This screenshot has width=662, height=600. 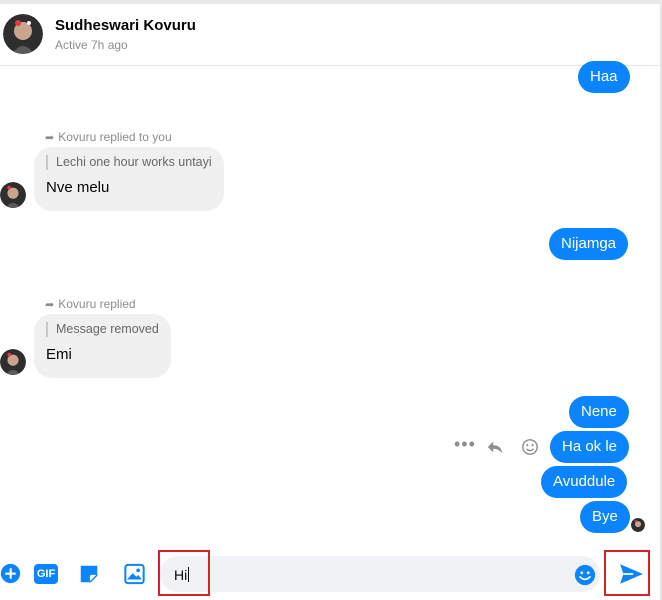 I want to click on reply-indicator: ➦ Kovuru replied, so click(x=90, y=304).